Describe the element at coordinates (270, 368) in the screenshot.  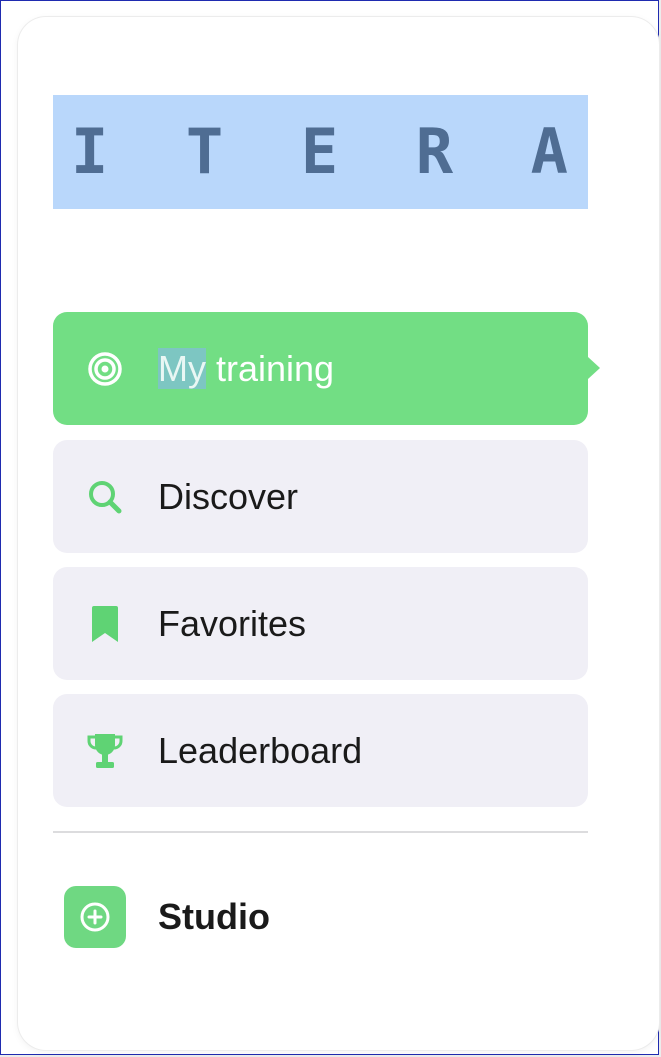
I see `label-text: training` at that location.